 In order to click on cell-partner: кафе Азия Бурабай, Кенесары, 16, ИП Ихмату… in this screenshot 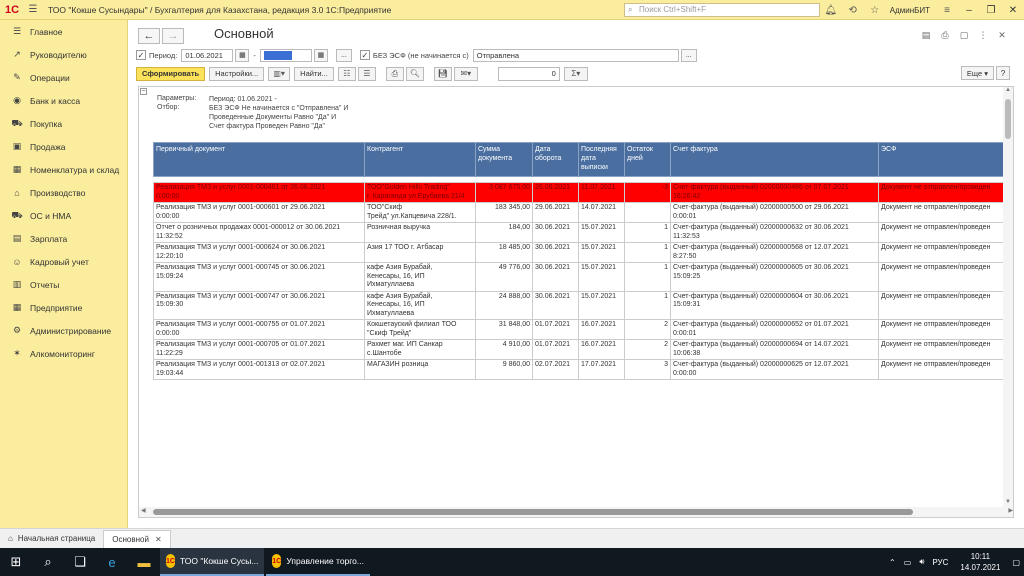, I will do `click(420, 277)`.